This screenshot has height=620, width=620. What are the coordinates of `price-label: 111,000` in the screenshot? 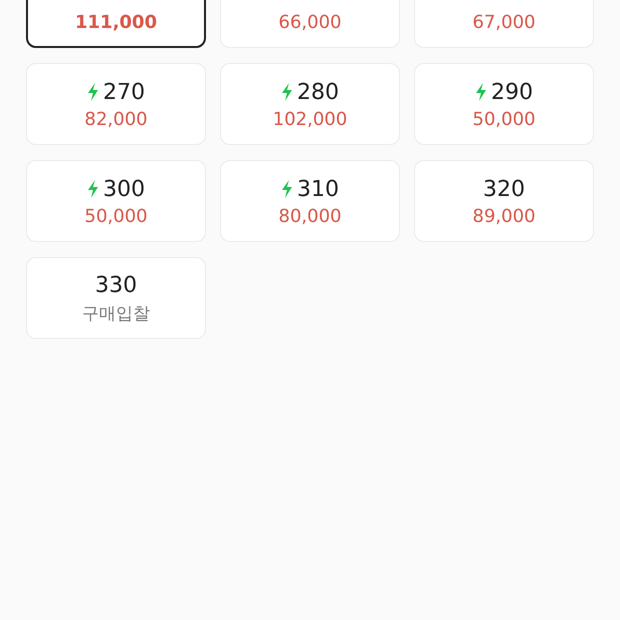 It's located at (116, 22).